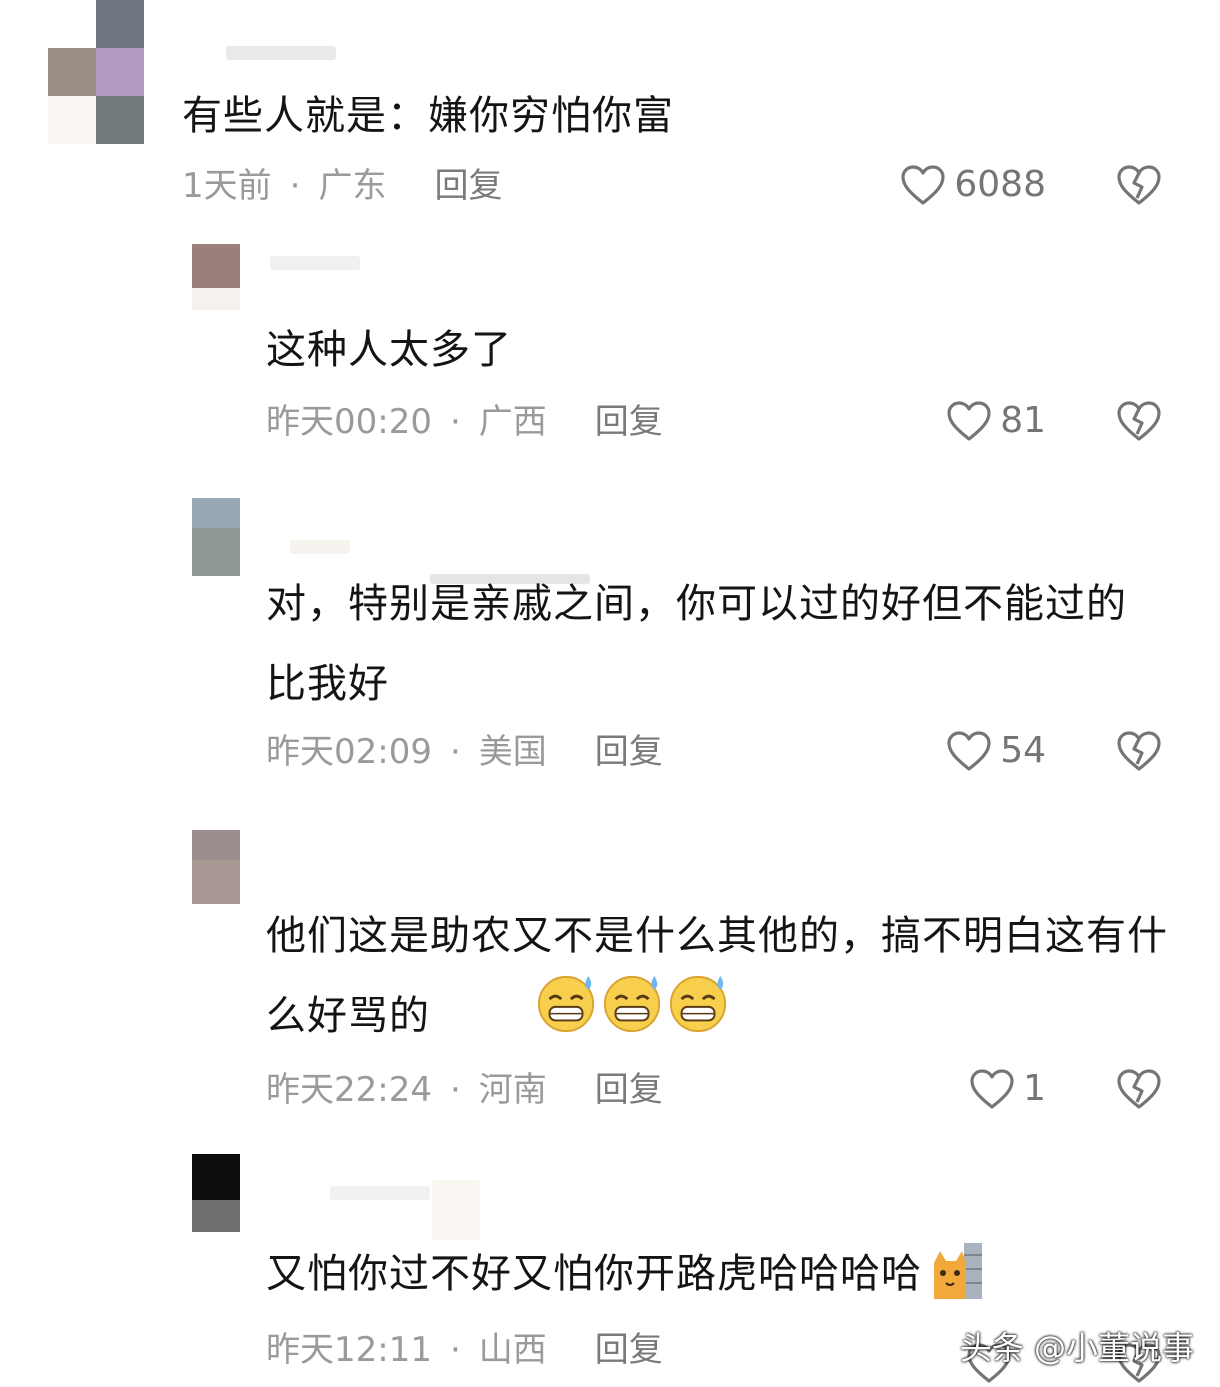  I want to click on like-button: 81, so click(996, 421).